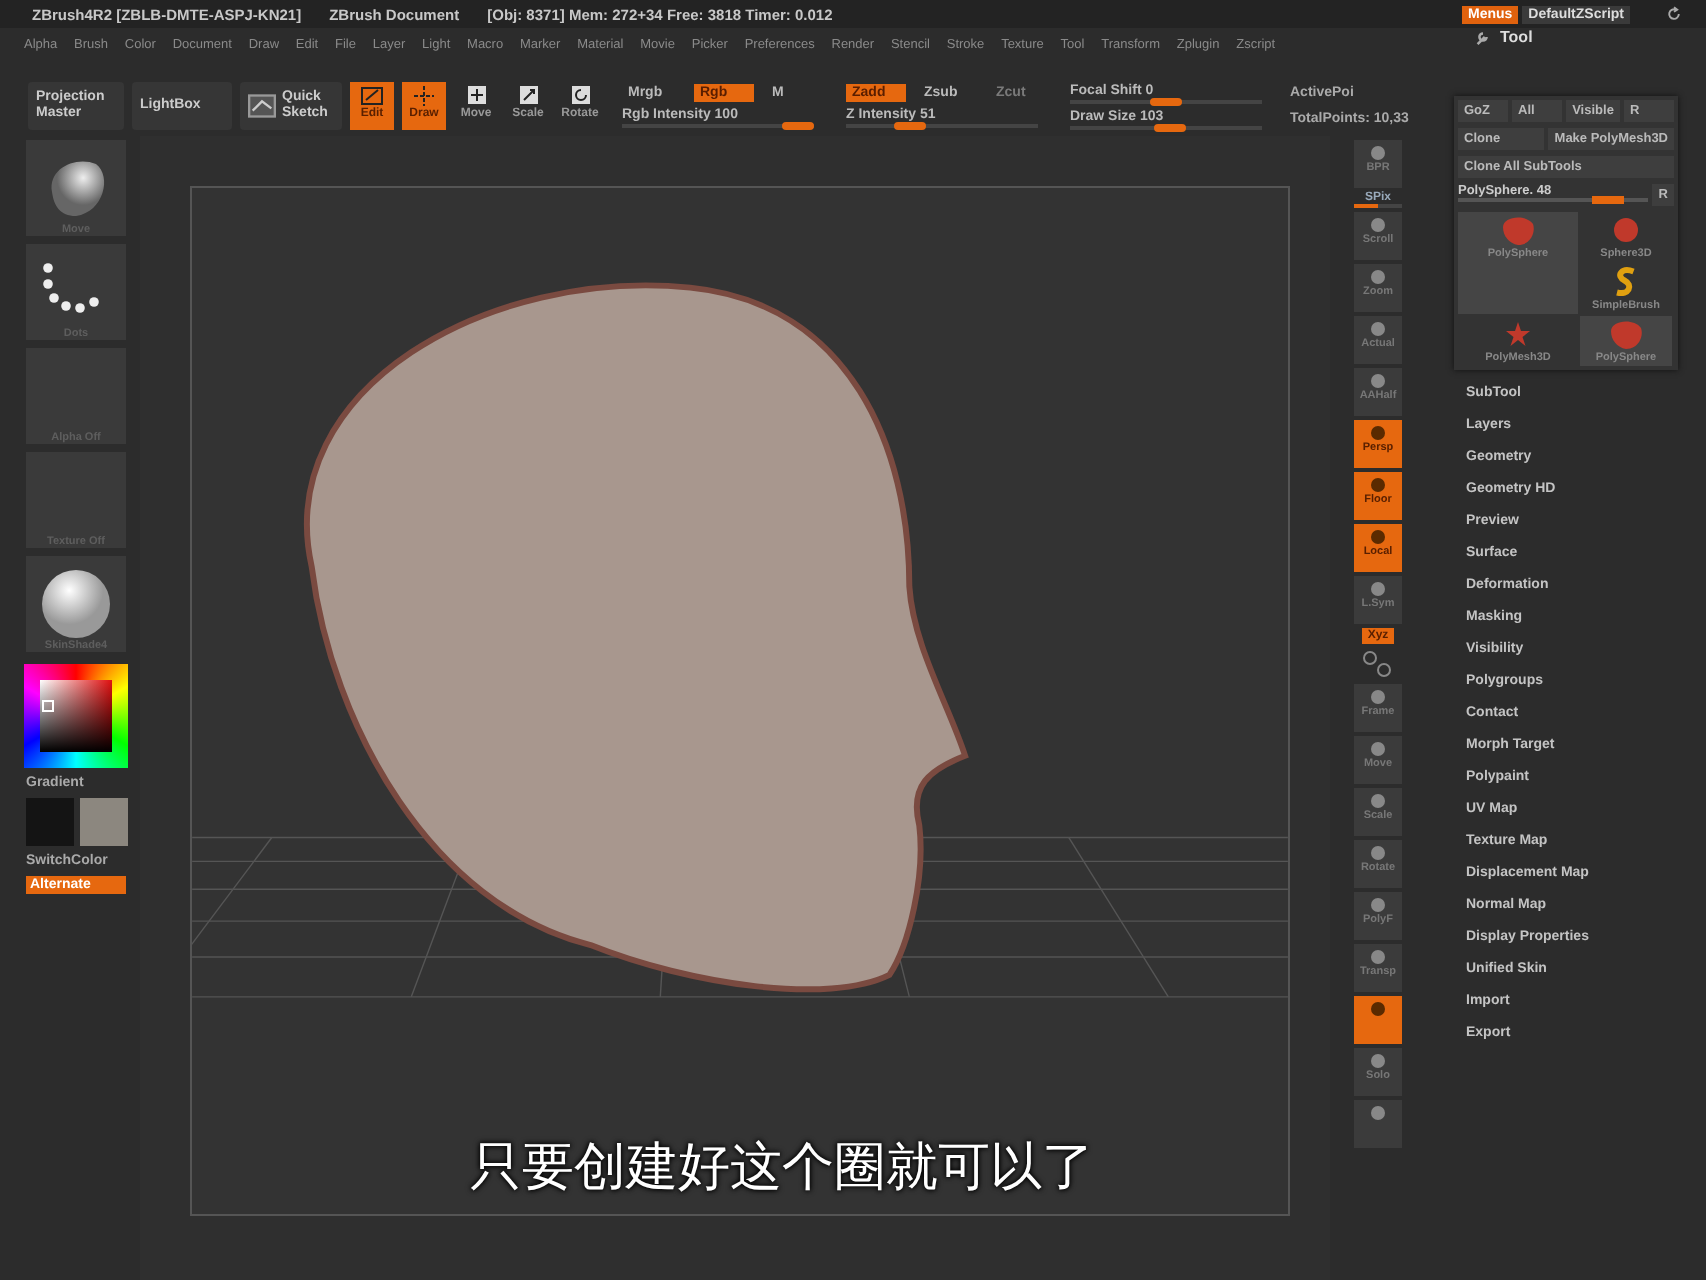 This screenshot has height=1280, width=1706. What do you see at coordinates (76, 716) in the screenshot?
I see `color-picker` at bounding box center [76, 716].